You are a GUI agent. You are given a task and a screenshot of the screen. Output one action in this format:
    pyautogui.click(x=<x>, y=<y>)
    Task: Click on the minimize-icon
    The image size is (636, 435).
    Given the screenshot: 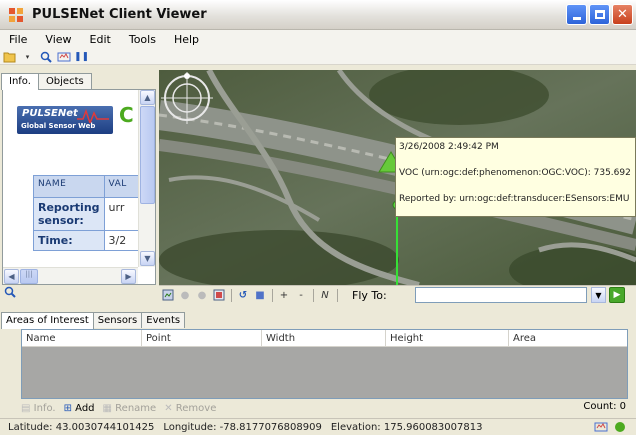 What is the action you would take?
    pyautogui.click(x=576, y=18)
    